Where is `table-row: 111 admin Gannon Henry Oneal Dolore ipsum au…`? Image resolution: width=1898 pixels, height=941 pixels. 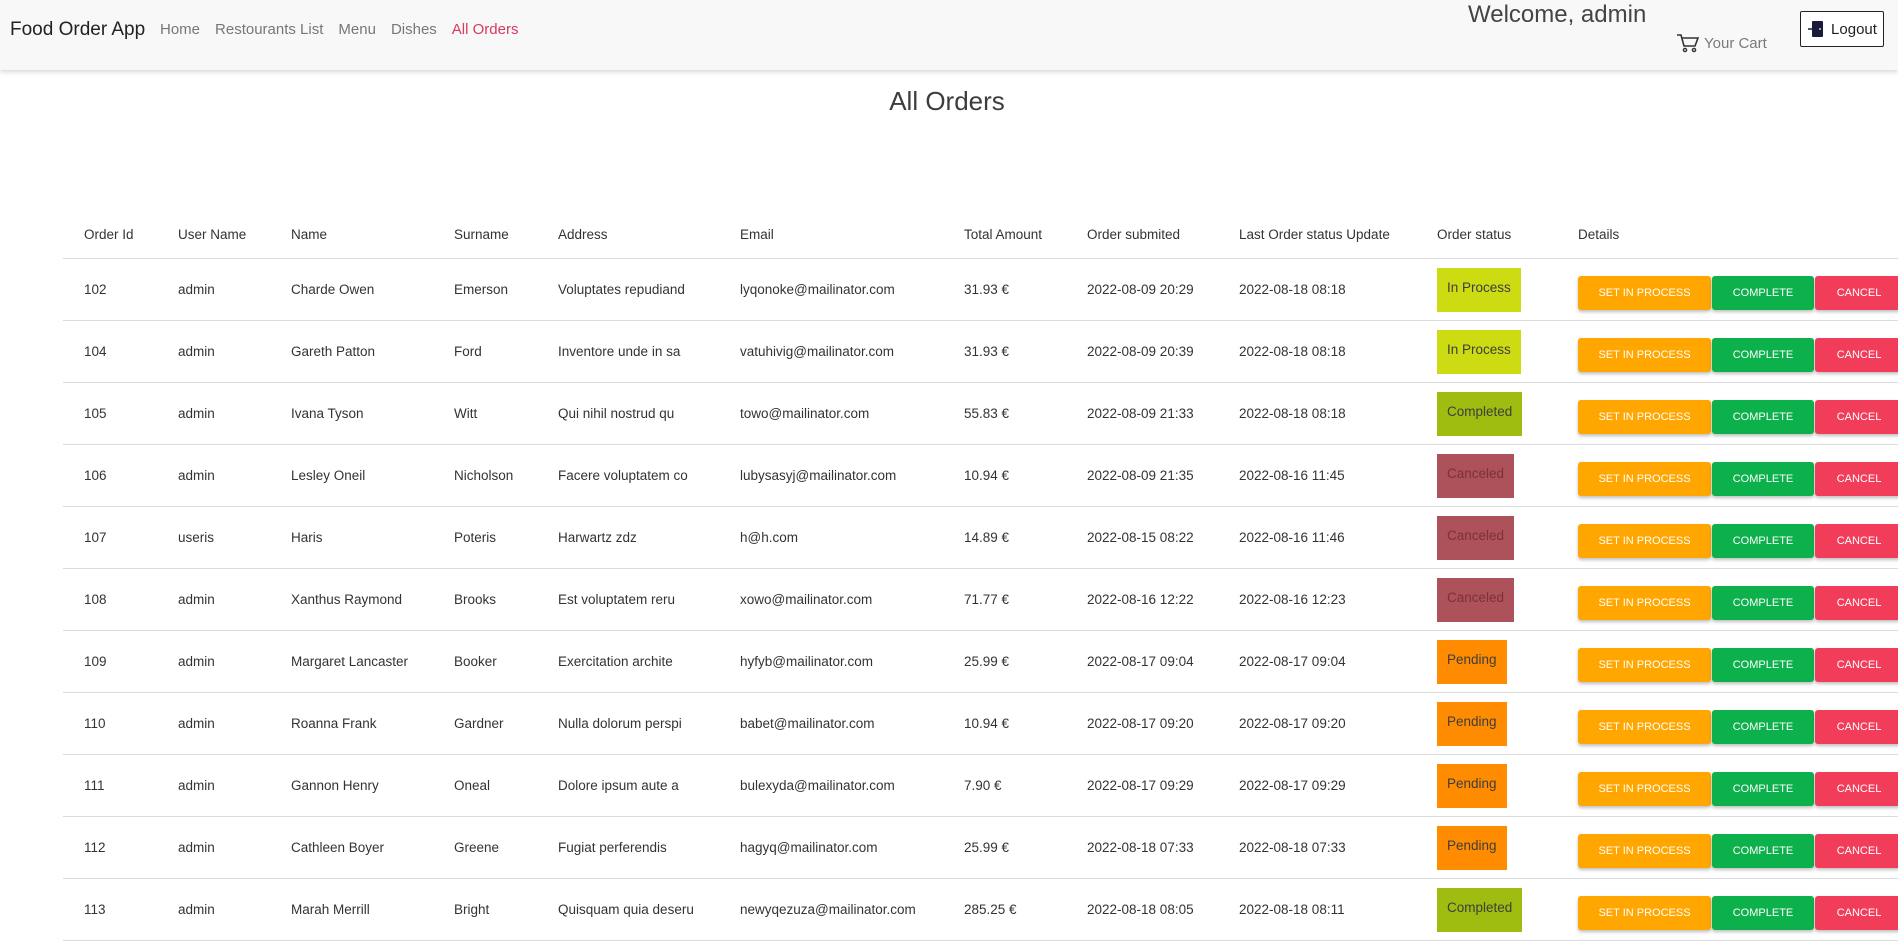
table-row: 111 admin Gannon Henry Oneal Dolore ipsum au… is located at coordinates (980, 785).